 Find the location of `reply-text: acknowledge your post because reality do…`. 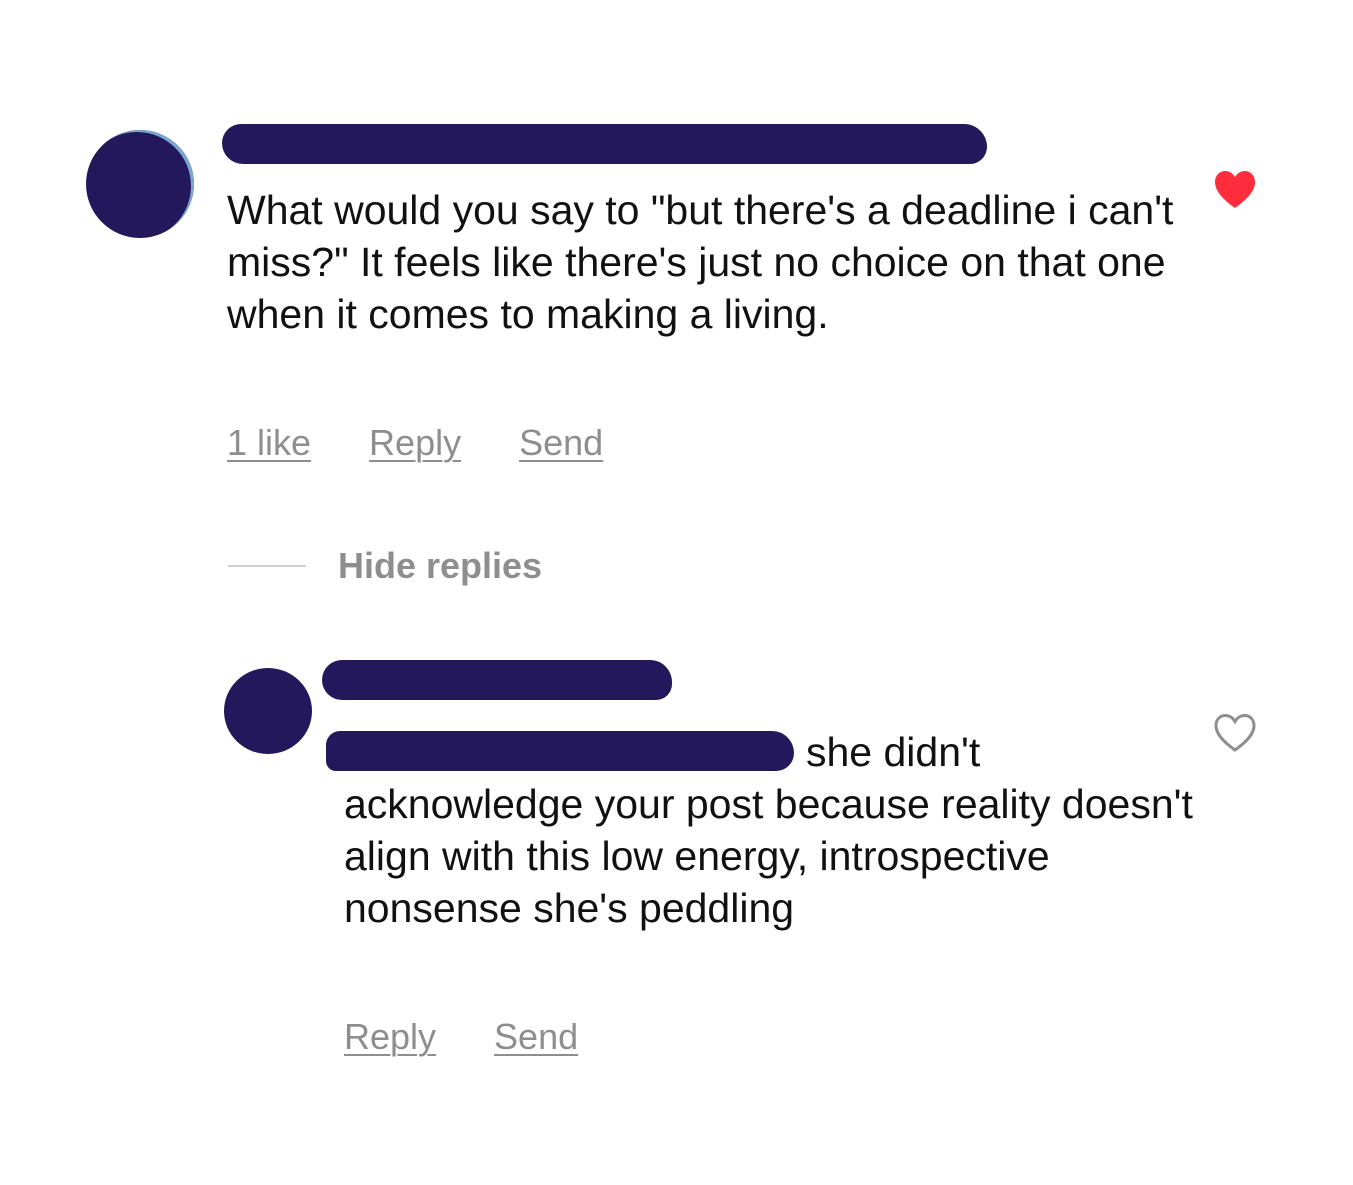

reply-text: acknowledge your post because reality do… is located at coordinates (768, 856).